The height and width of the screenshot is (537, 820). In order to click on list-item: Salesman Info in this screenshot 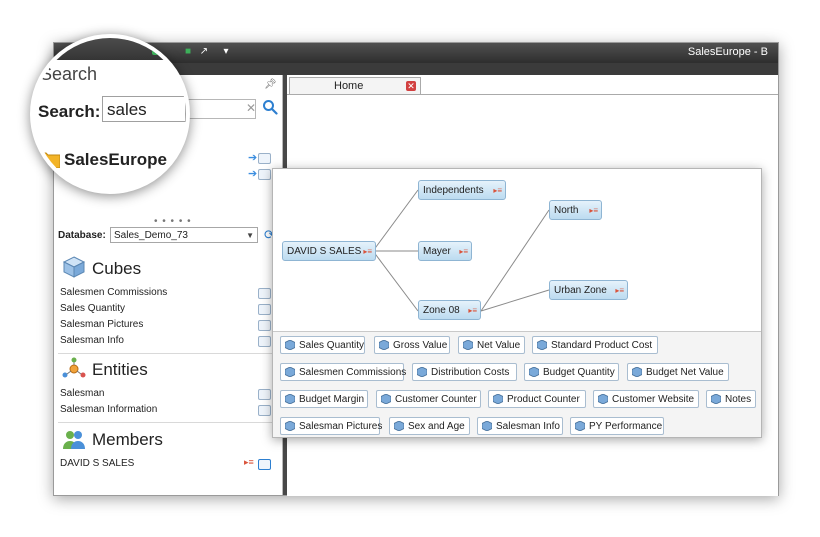, I will do `click(92, 340)`.